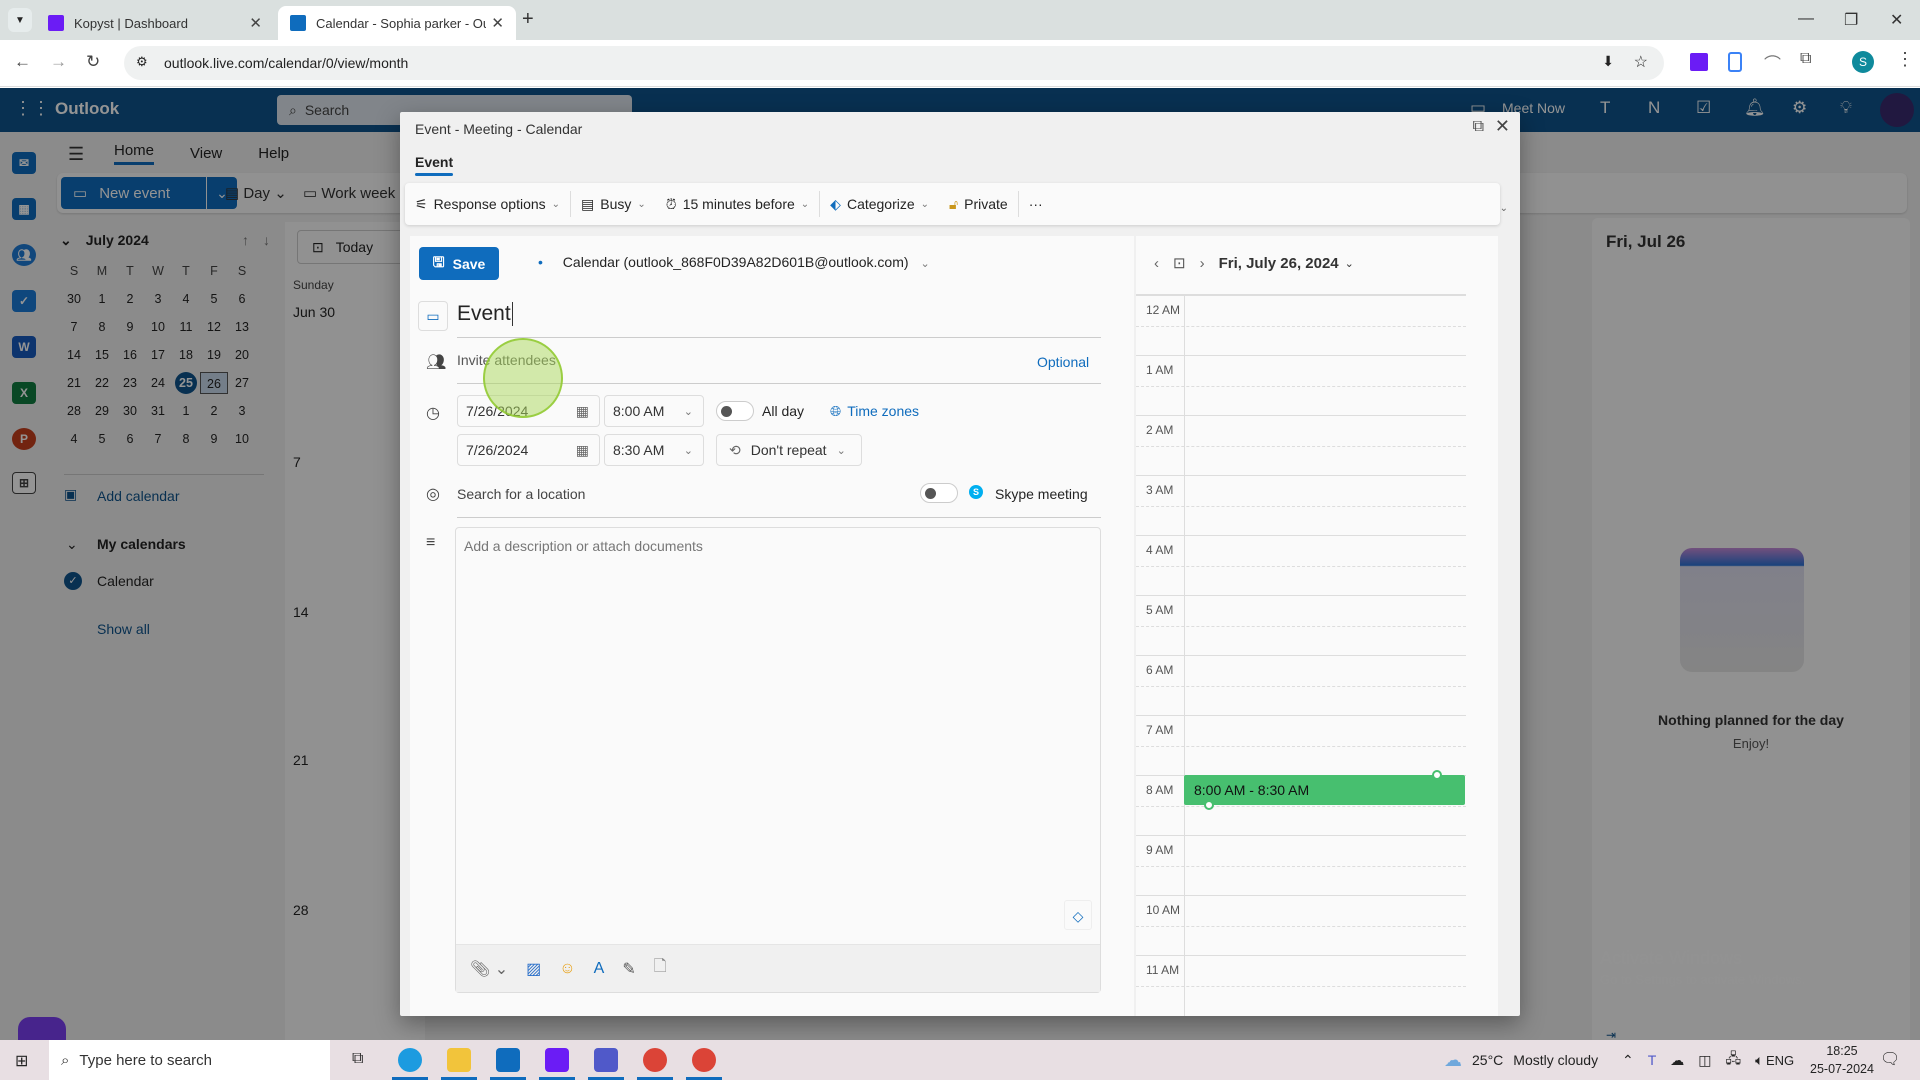 The width and height of the screenshot is (1920, 1080). I want to click on end-time-field: 8:30 AM ⌄, so click(654, 450).